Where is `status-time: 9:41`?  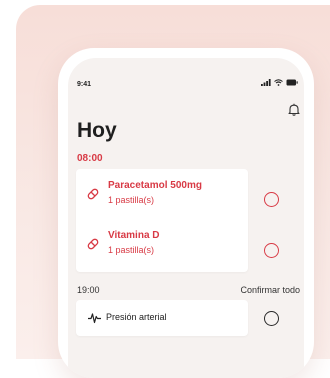 status-time: 9:41 is located at coordinates (84, 84).